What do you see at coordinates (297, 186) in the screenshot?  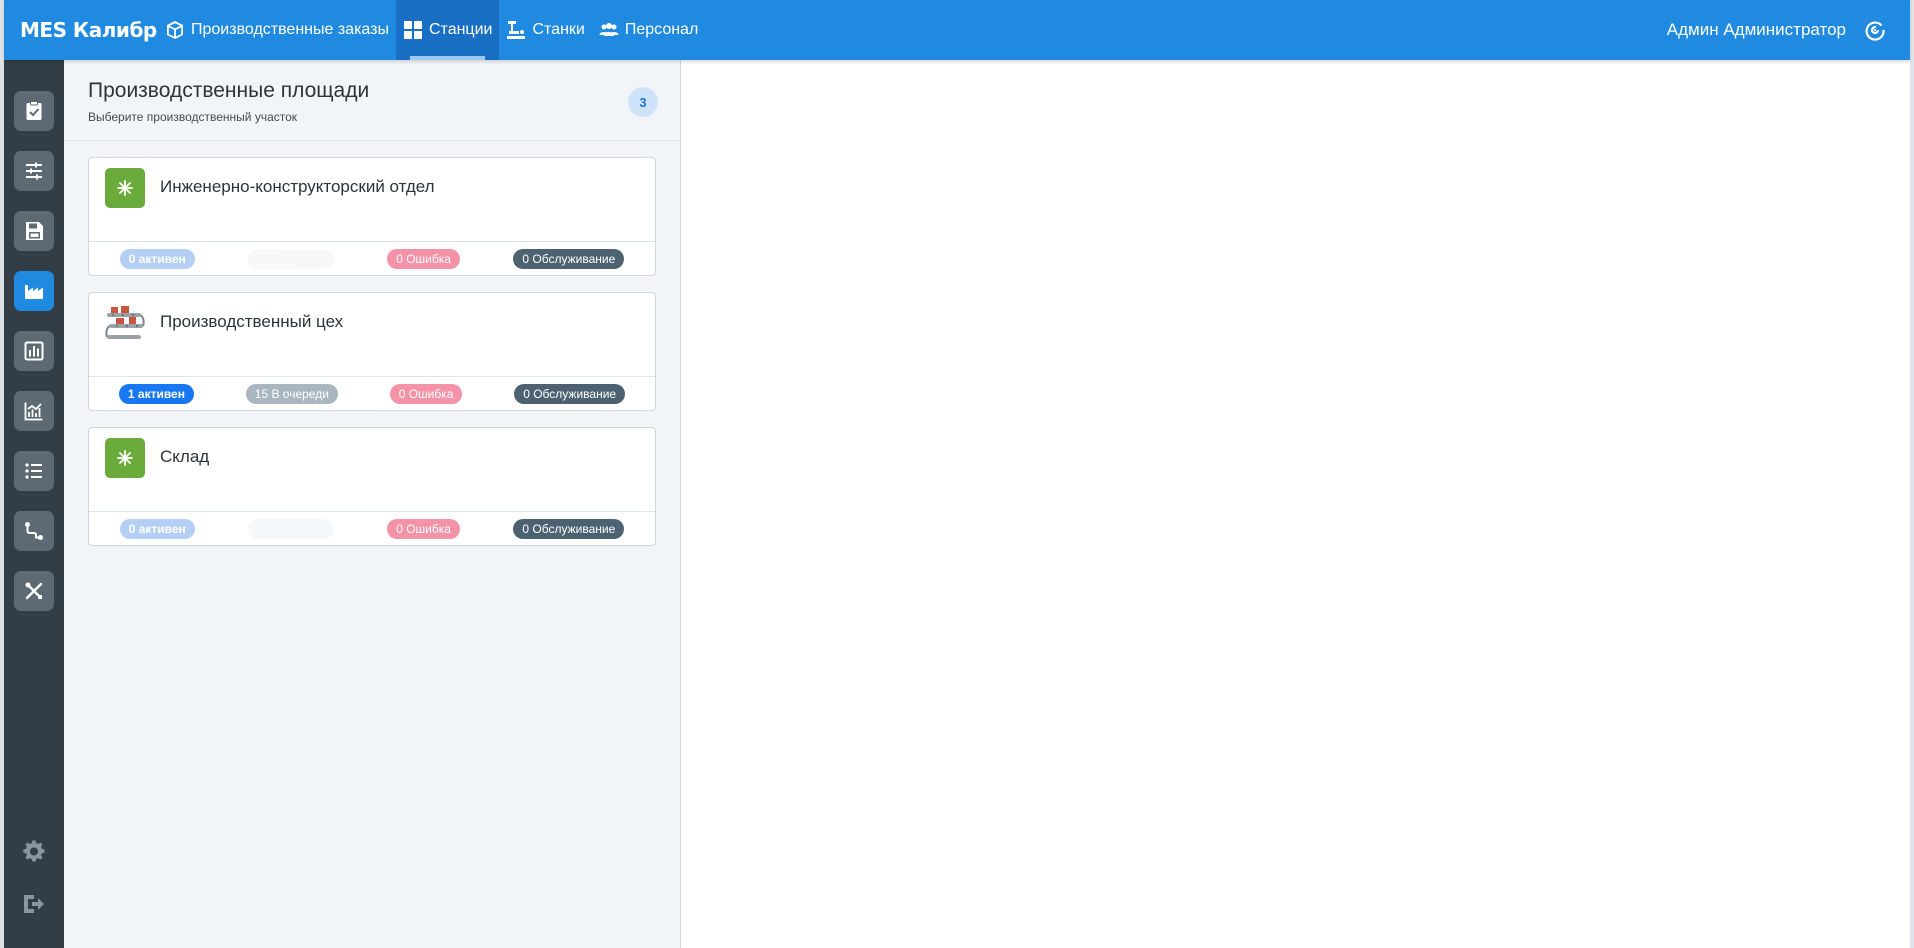 I see `area-name: Инженерно-конструкторский отдел` at bounding box center [297, 186].